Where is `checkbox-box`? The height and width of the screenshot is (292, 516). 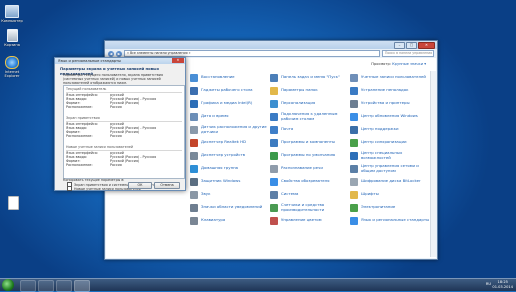 checkbox-box is located at coordinates (69, 188).